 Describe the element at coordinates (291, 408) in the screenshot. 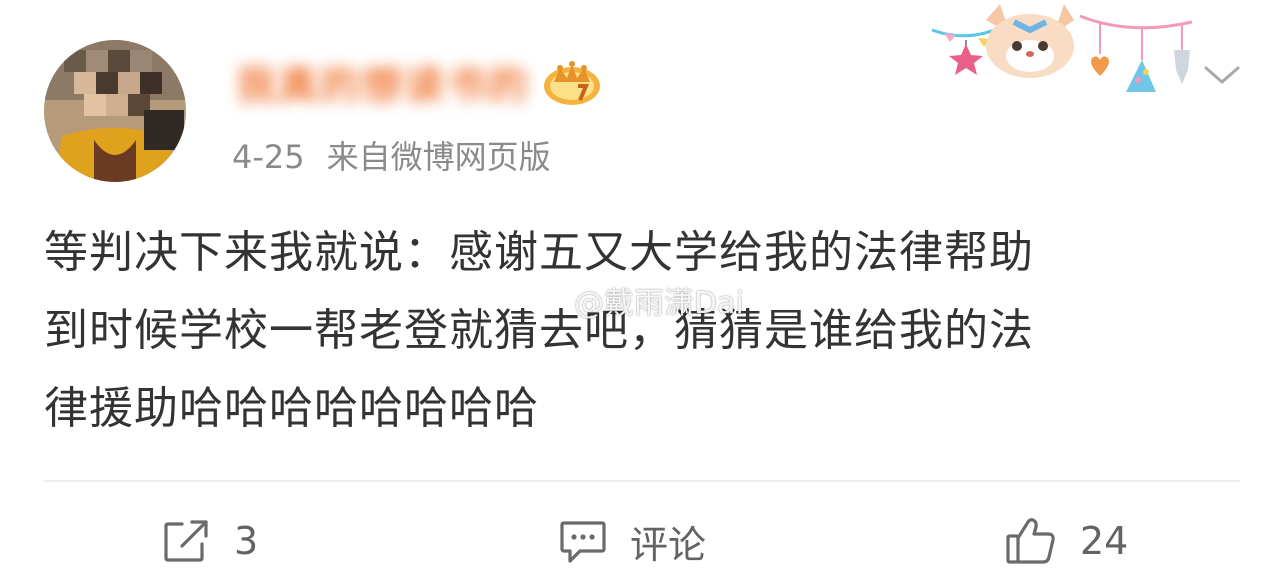

I see `content-line: 律援助哈哈哈哈哈哈哈哈` at that location.